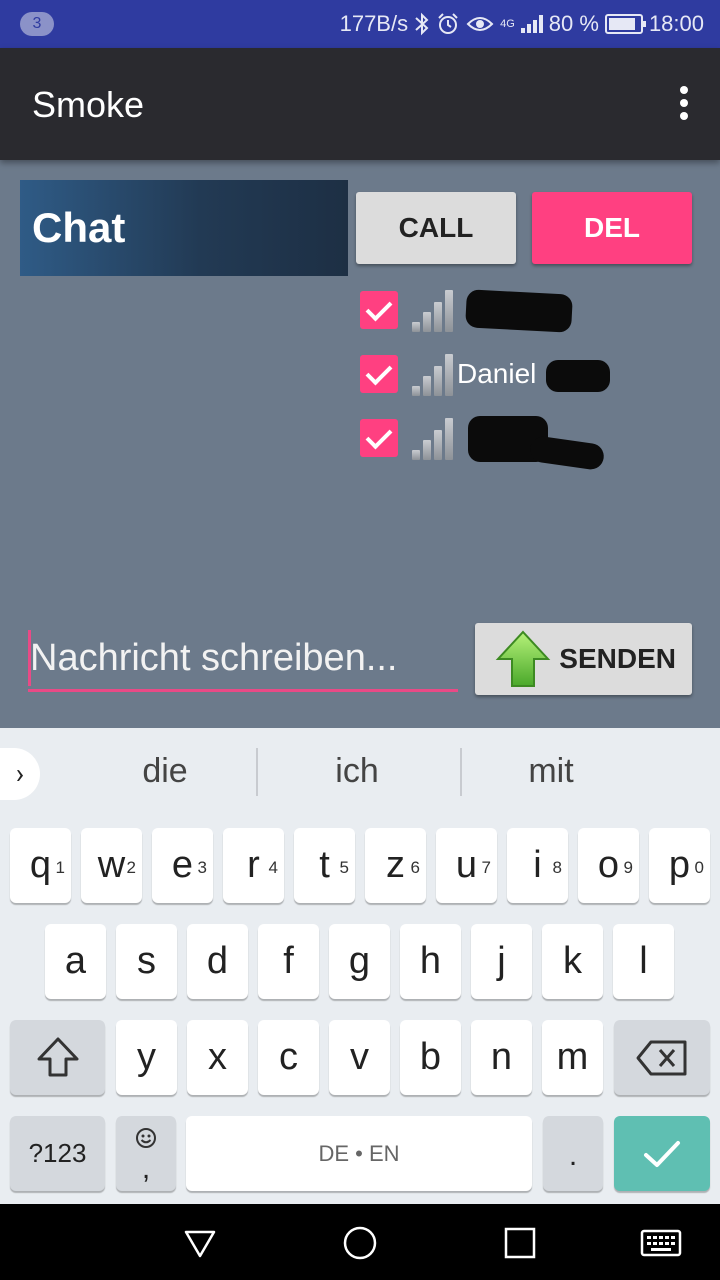 The image size is (720, 1280). Describe the element at coordinates (165, 771) in the screenshot. I see `suggestion-1: die` at that location.